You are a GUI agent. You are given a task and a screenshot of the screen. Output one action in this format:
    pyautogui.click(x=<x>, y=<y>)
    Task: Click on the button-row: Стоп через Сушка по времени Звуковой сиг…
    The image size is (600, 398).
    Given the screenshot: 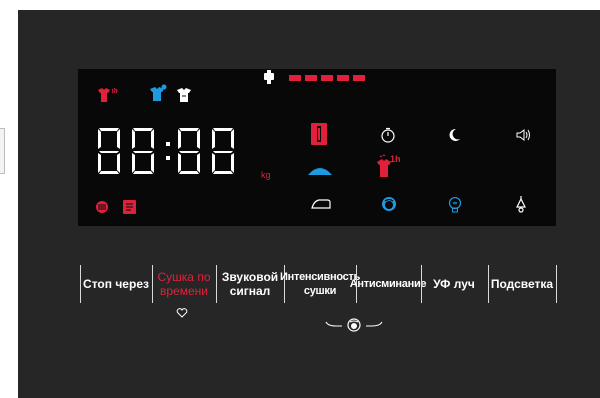 What is the action you would take?
    pyautogui.click(x=319, y=285)
    